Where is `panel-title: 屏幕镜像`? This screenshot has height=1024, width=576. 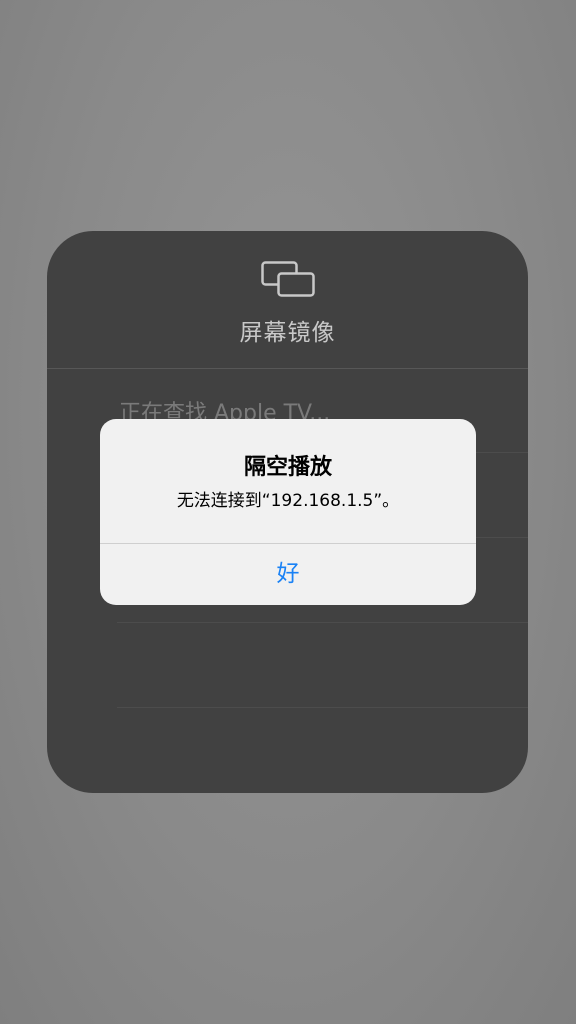
panel-title: 屏幕镜像 is located at coordinates (287, 333).